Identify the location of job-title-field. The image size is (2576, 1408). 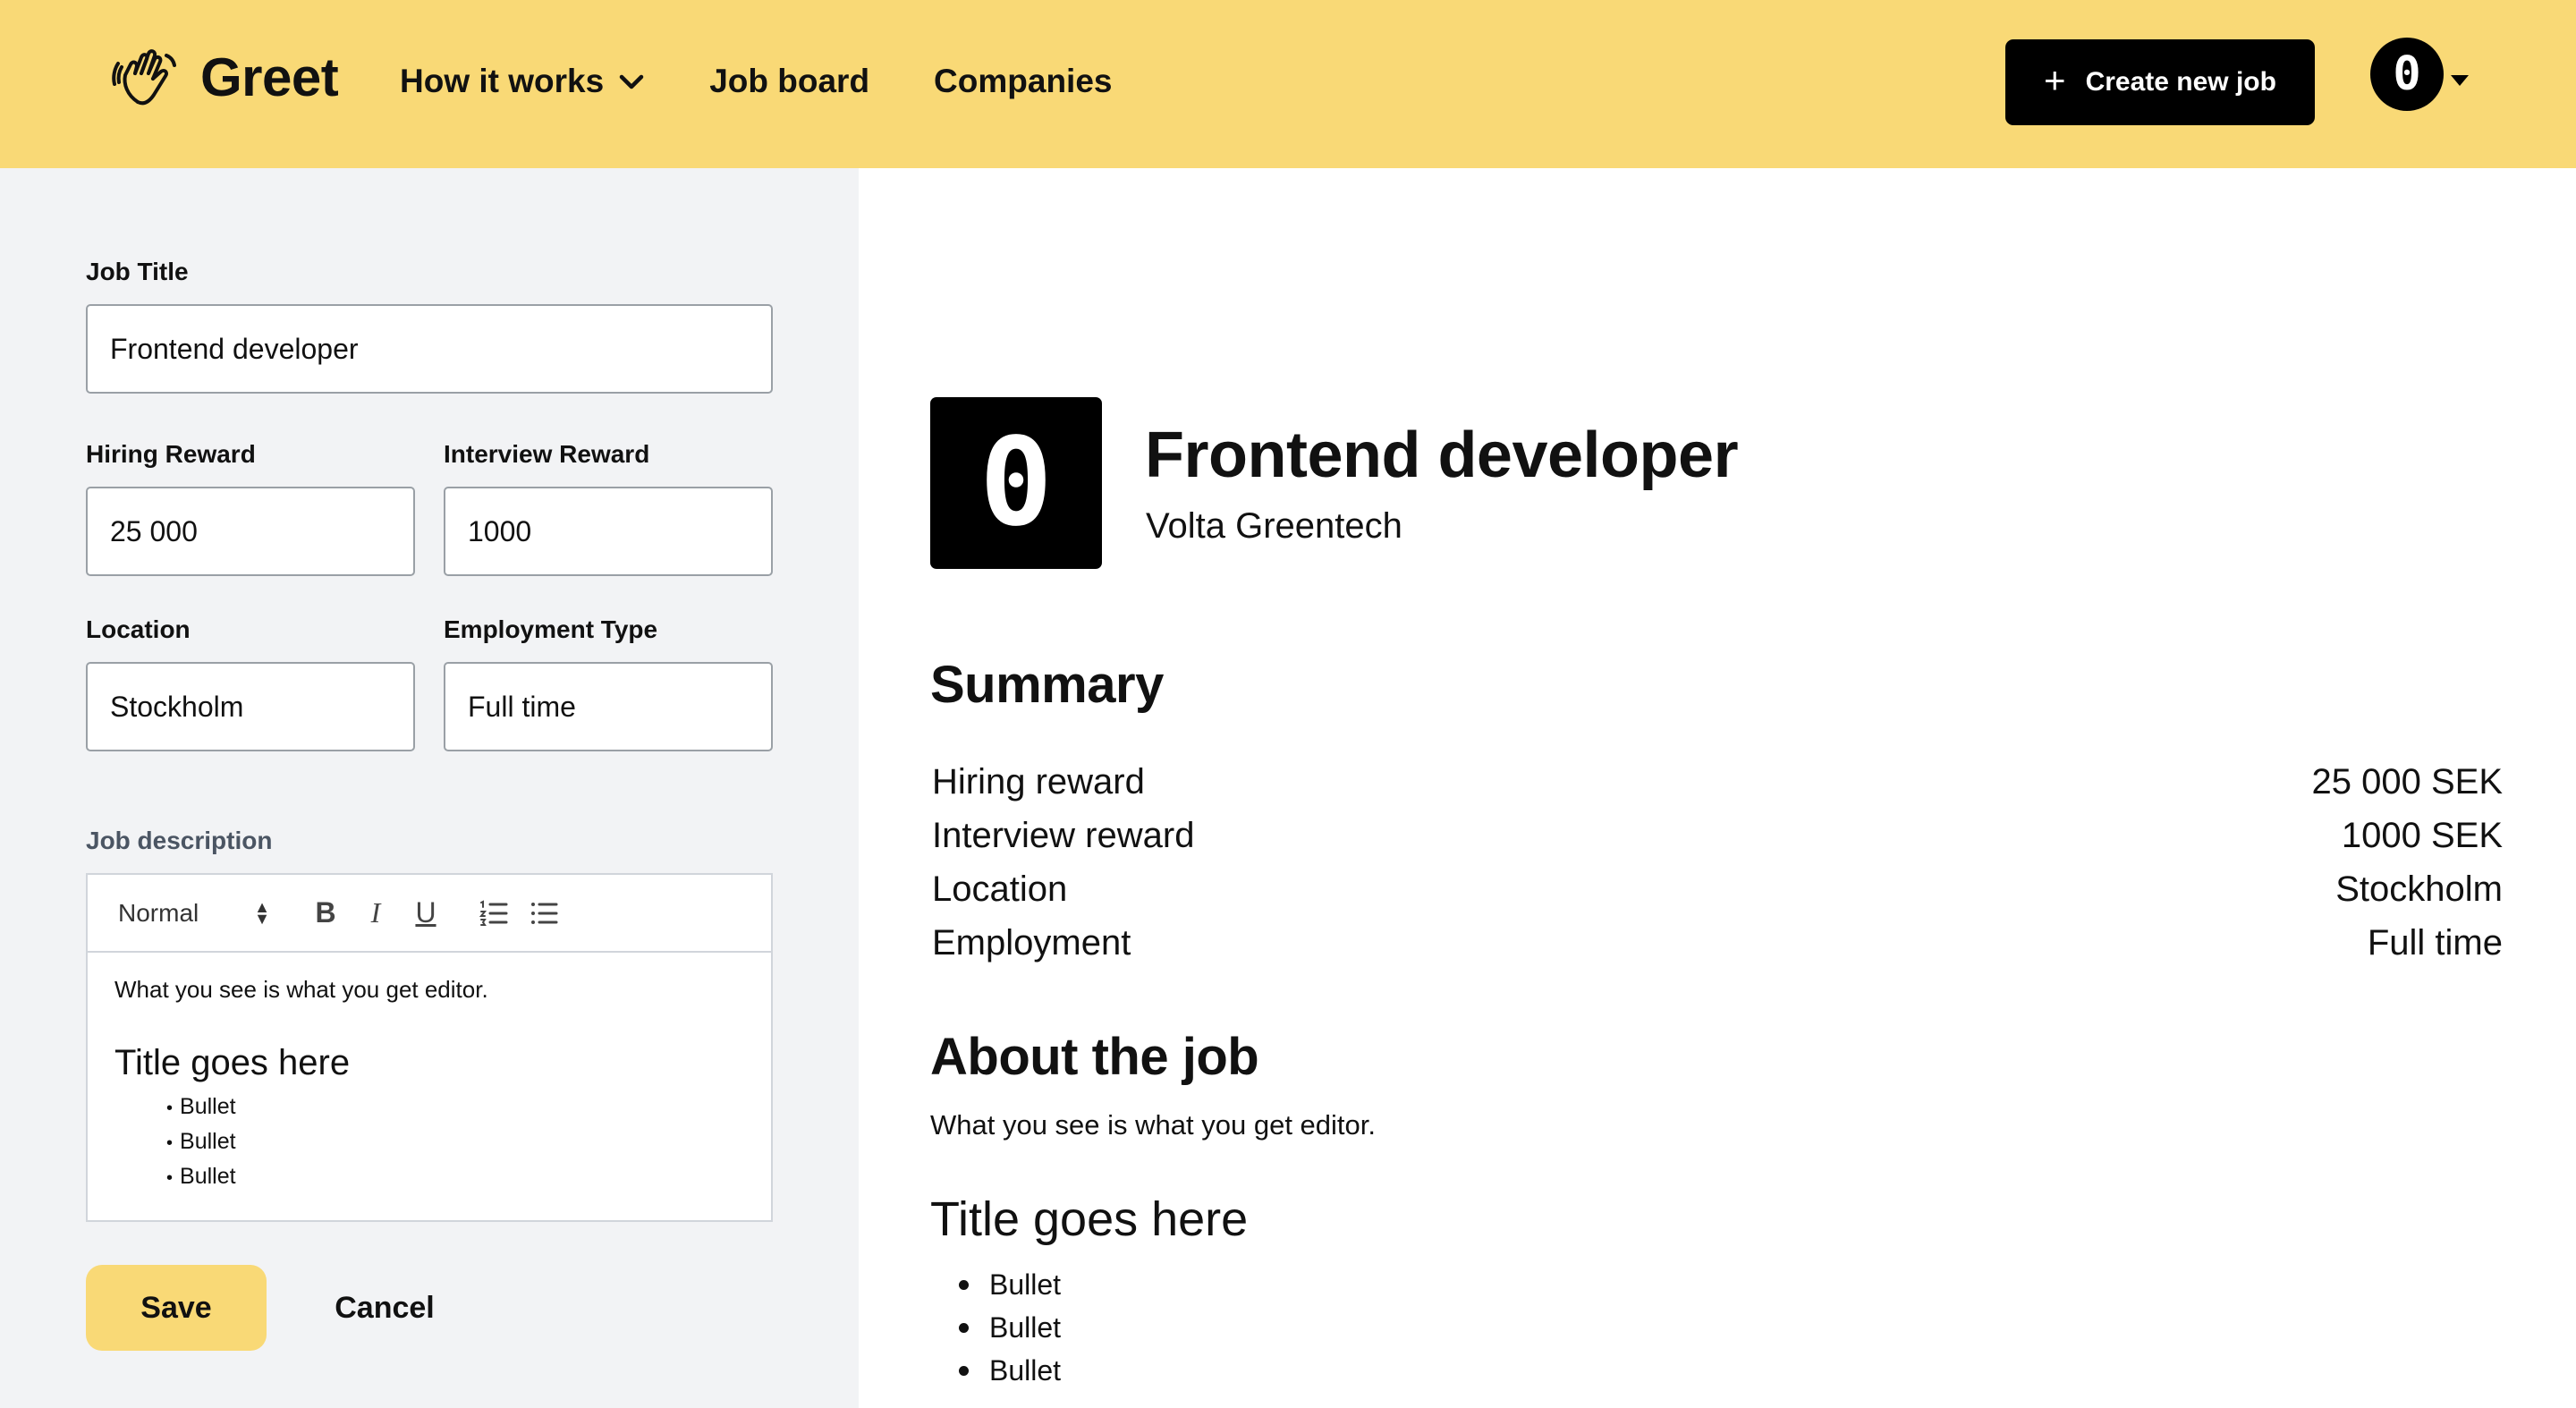
(429, 349).